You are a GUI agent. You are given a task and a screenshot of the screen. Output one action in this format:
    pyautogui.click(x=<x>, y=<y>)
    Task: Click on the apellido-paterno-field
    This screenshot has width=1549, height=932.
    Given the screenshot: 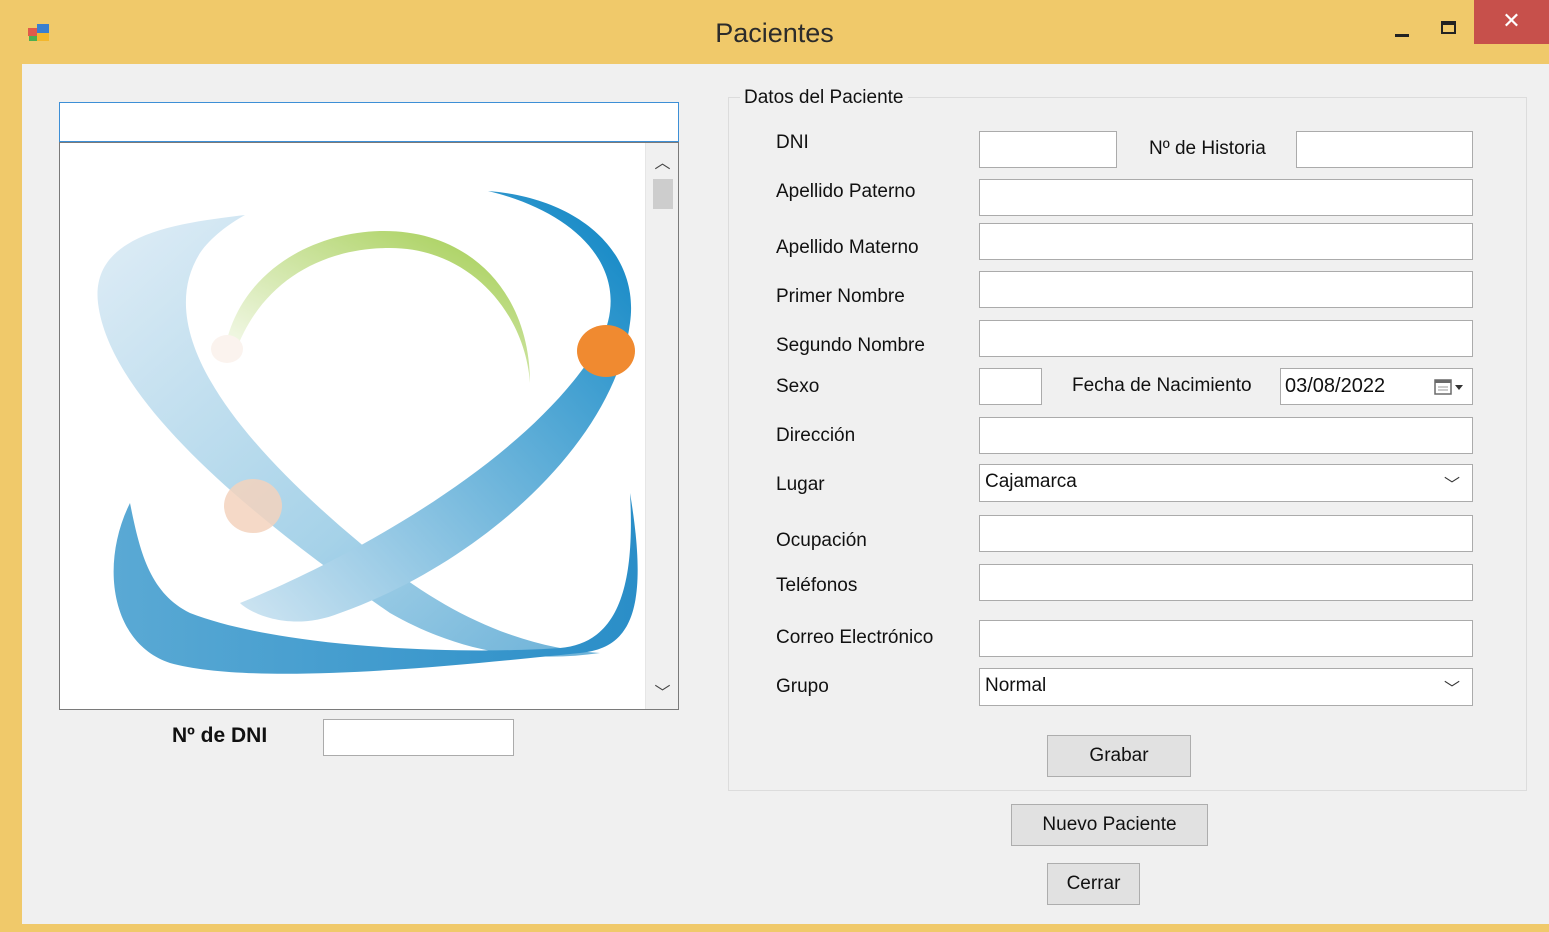 What is the action you would take?
    pyautogui.click(x=1226, y=197)
    